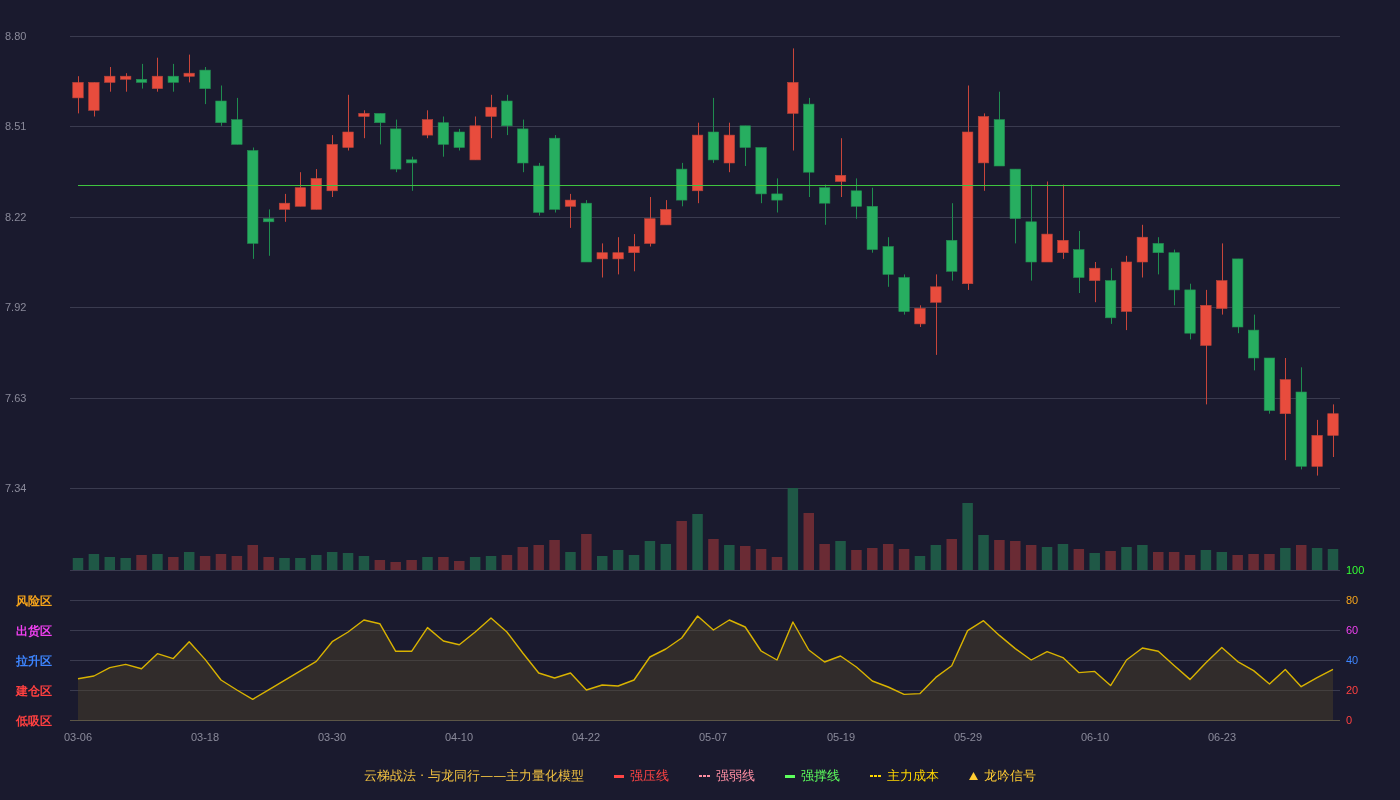 Image resolution: width=1400 pixels, height=800 pixels. What do you see at coordinates (650, 776) in the screenshot?
I see `legend-label: 强压线` at bounding box center [650, 776].